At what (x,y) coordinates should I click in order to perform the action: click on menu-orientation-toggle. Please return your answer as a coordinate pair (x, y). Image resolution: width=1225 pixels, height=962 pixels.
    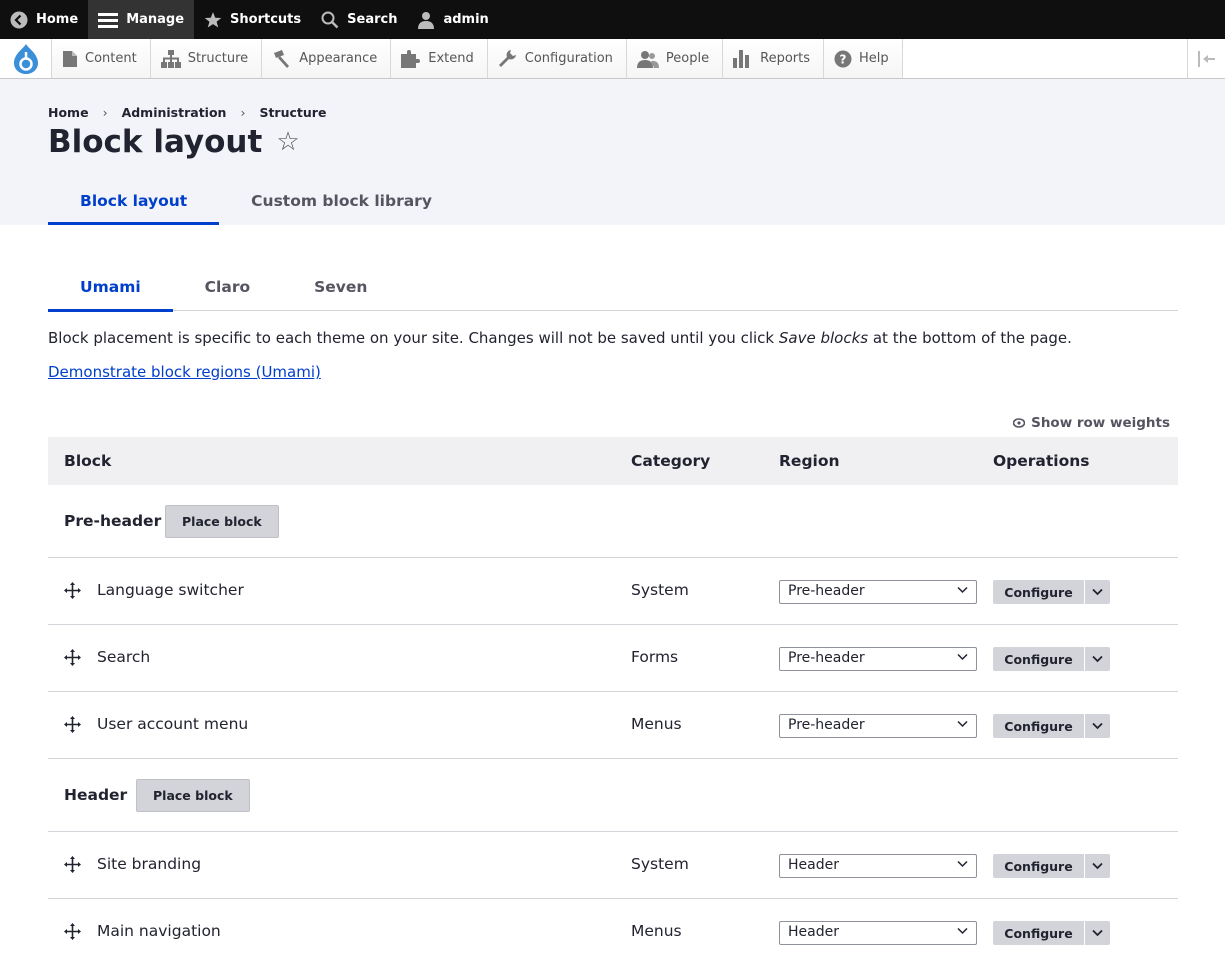
    Looking at the image, I should click on (1206, 58).